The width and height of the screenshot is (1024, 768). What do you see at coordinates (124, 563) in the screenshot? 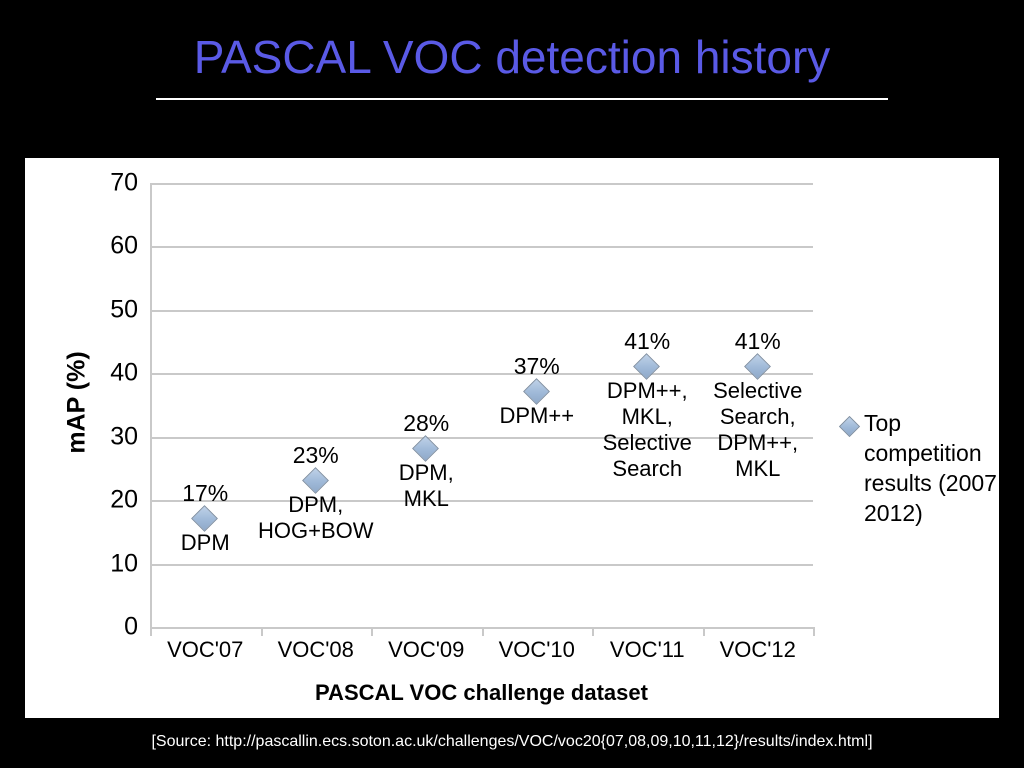
I see `y-axis-tick-label: 10` at bounding box center [124, 563].